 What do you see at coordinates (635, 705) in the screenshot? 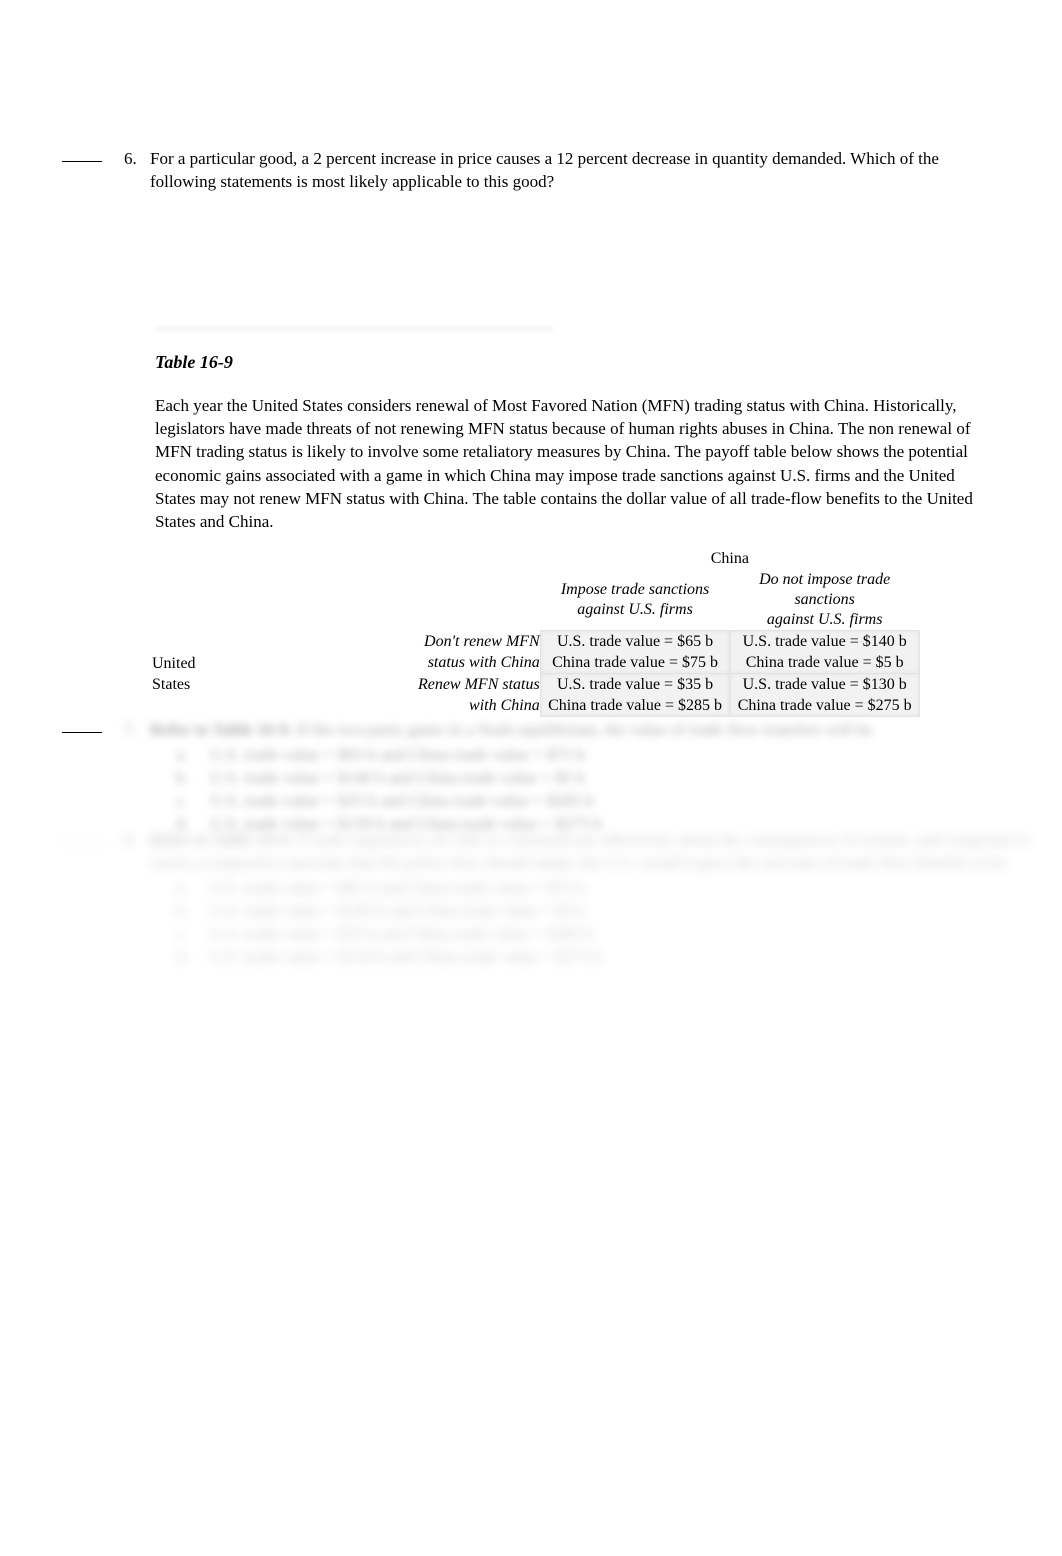
I see `payoff-r2c1-china: China trade value = $285 b` at bounding box center [635, 705].